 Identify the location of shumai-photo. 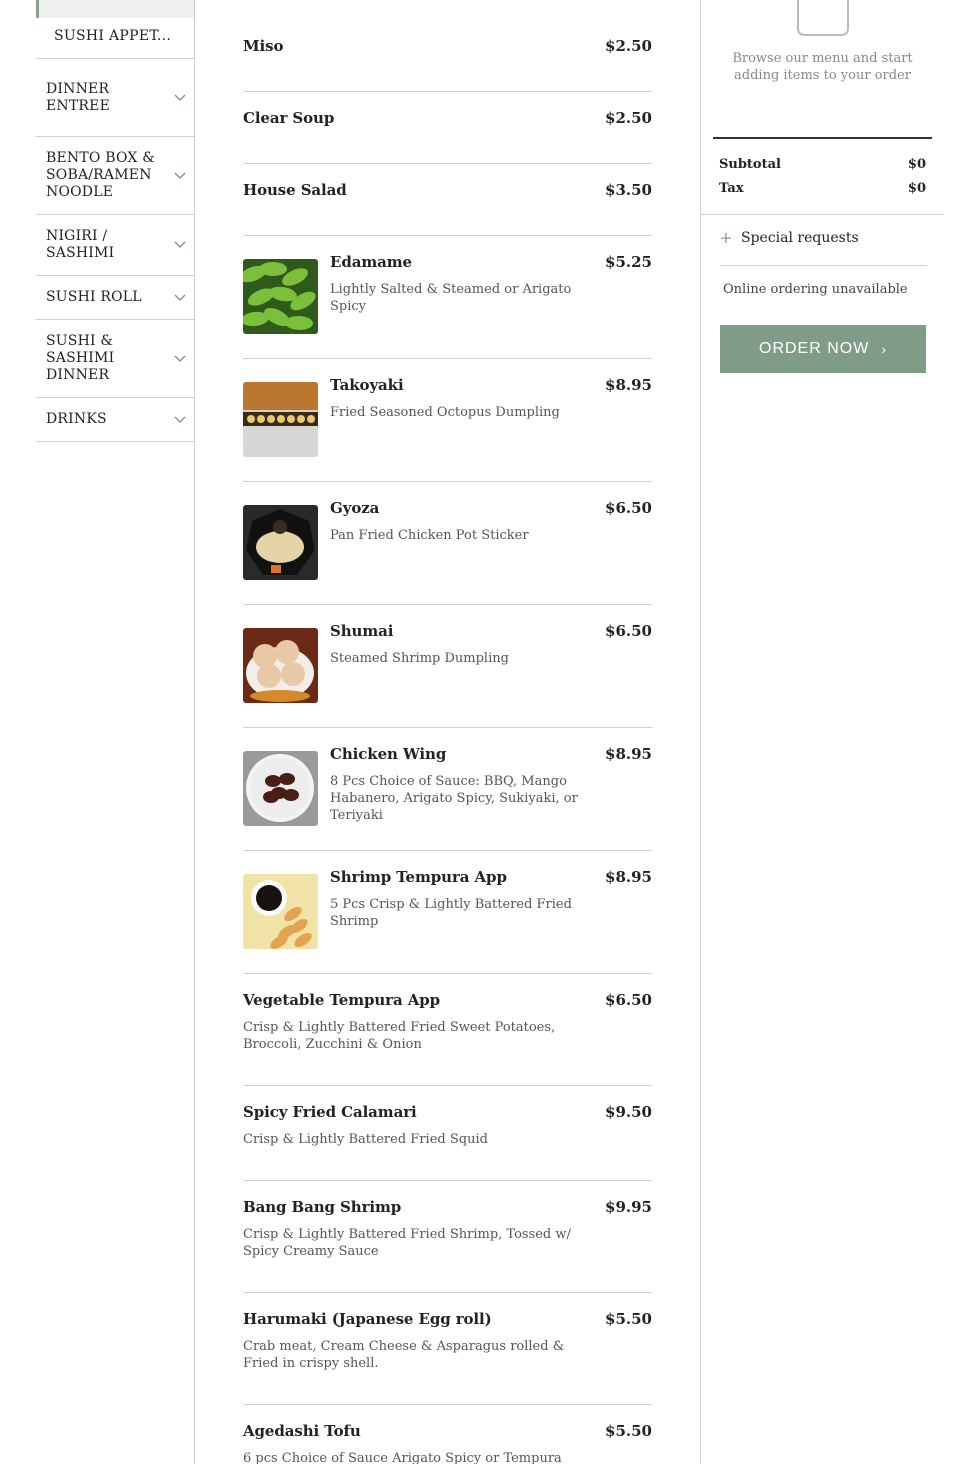
(280, 665).